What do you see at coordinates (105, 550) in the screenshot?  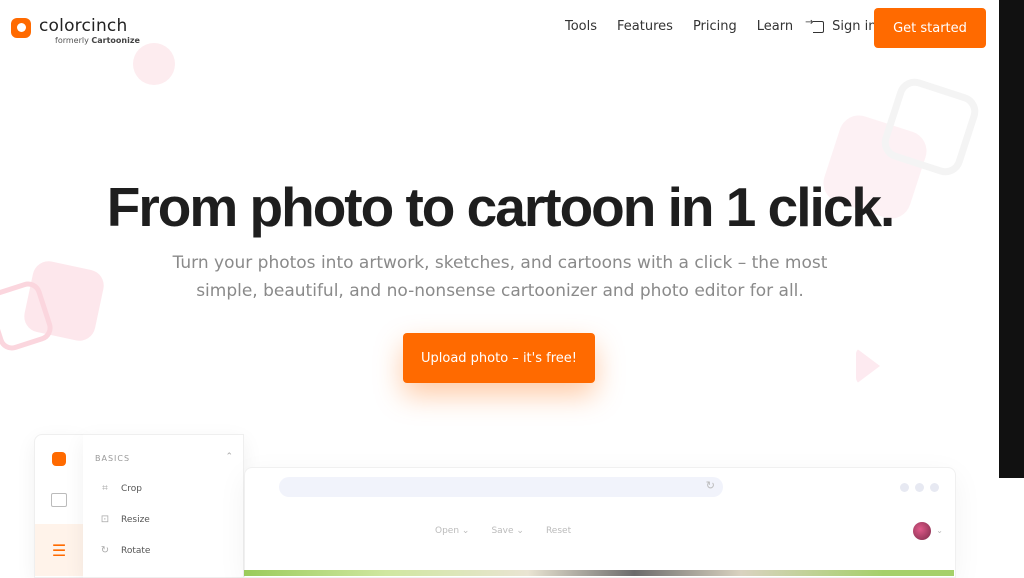 I see `rotate-icon: ↻` at bounding box center [105, 550].